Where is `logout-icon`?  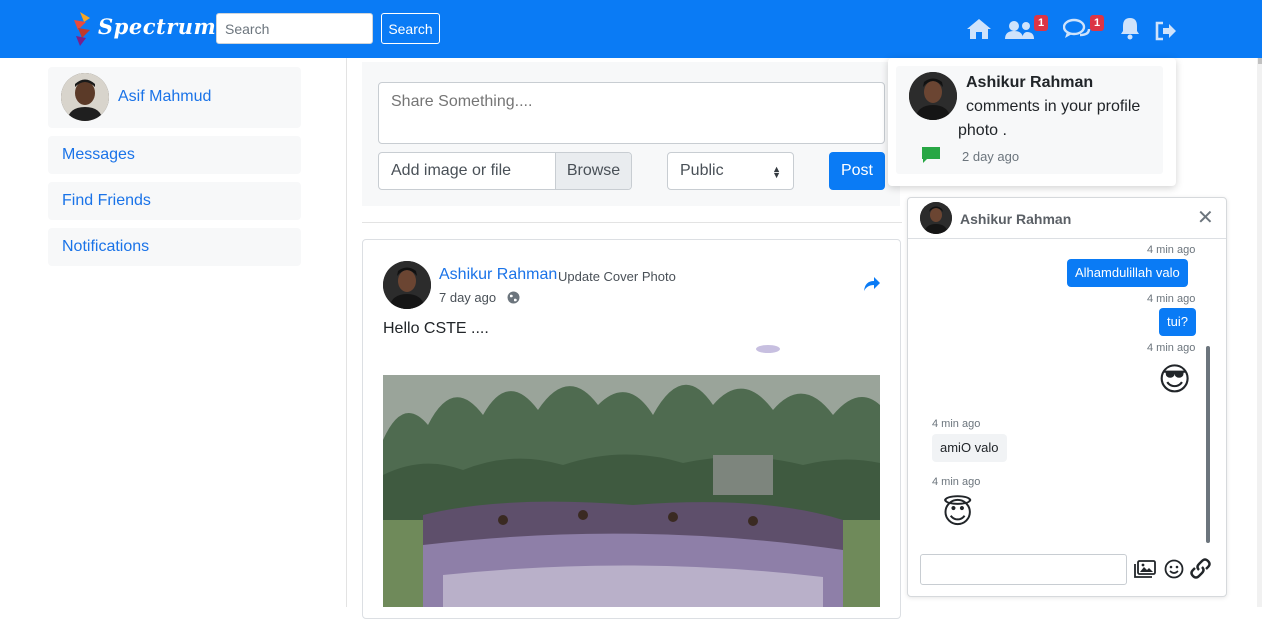 logout-icon is located at coordinates (1166, 31).